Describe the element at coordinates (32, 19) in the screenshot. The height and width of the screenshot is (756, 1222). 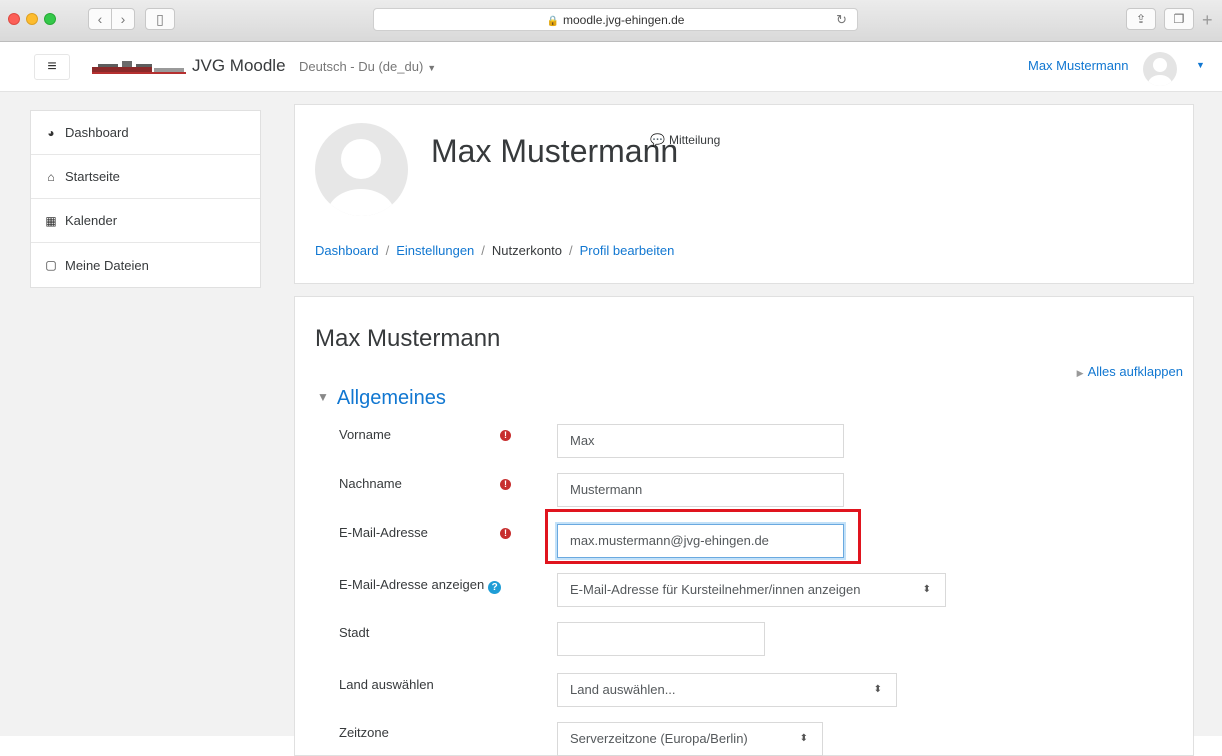
I see `minimize-window-button` at that location.